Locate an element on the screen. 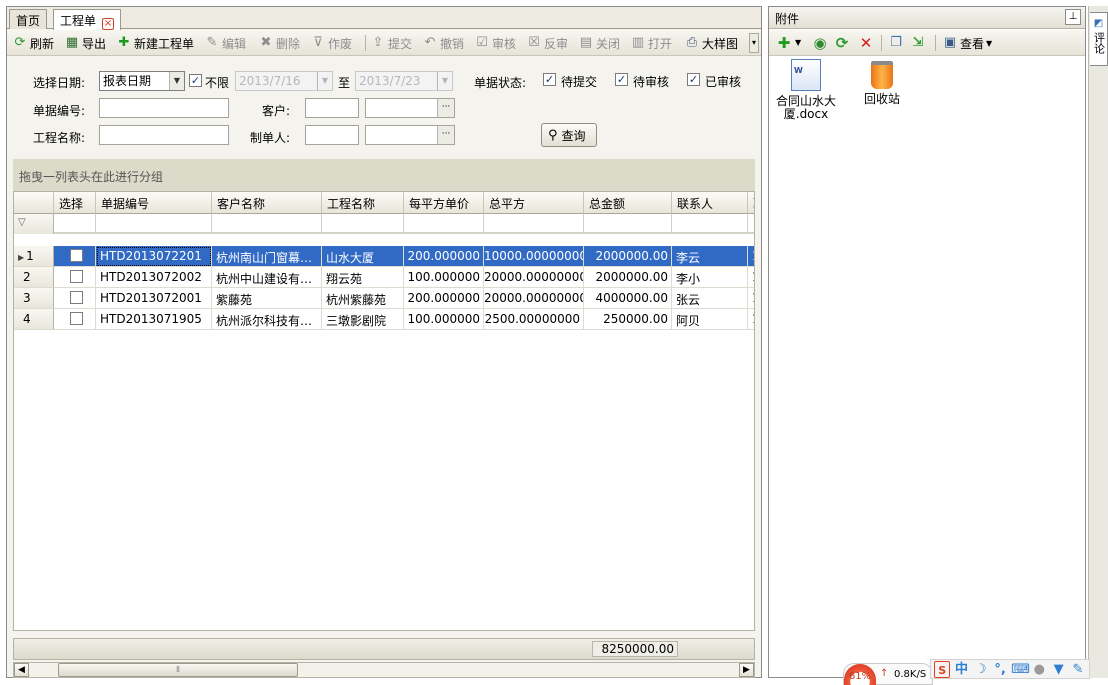  tab-work-order: 工程单 × is located at coordinates (87, 19).